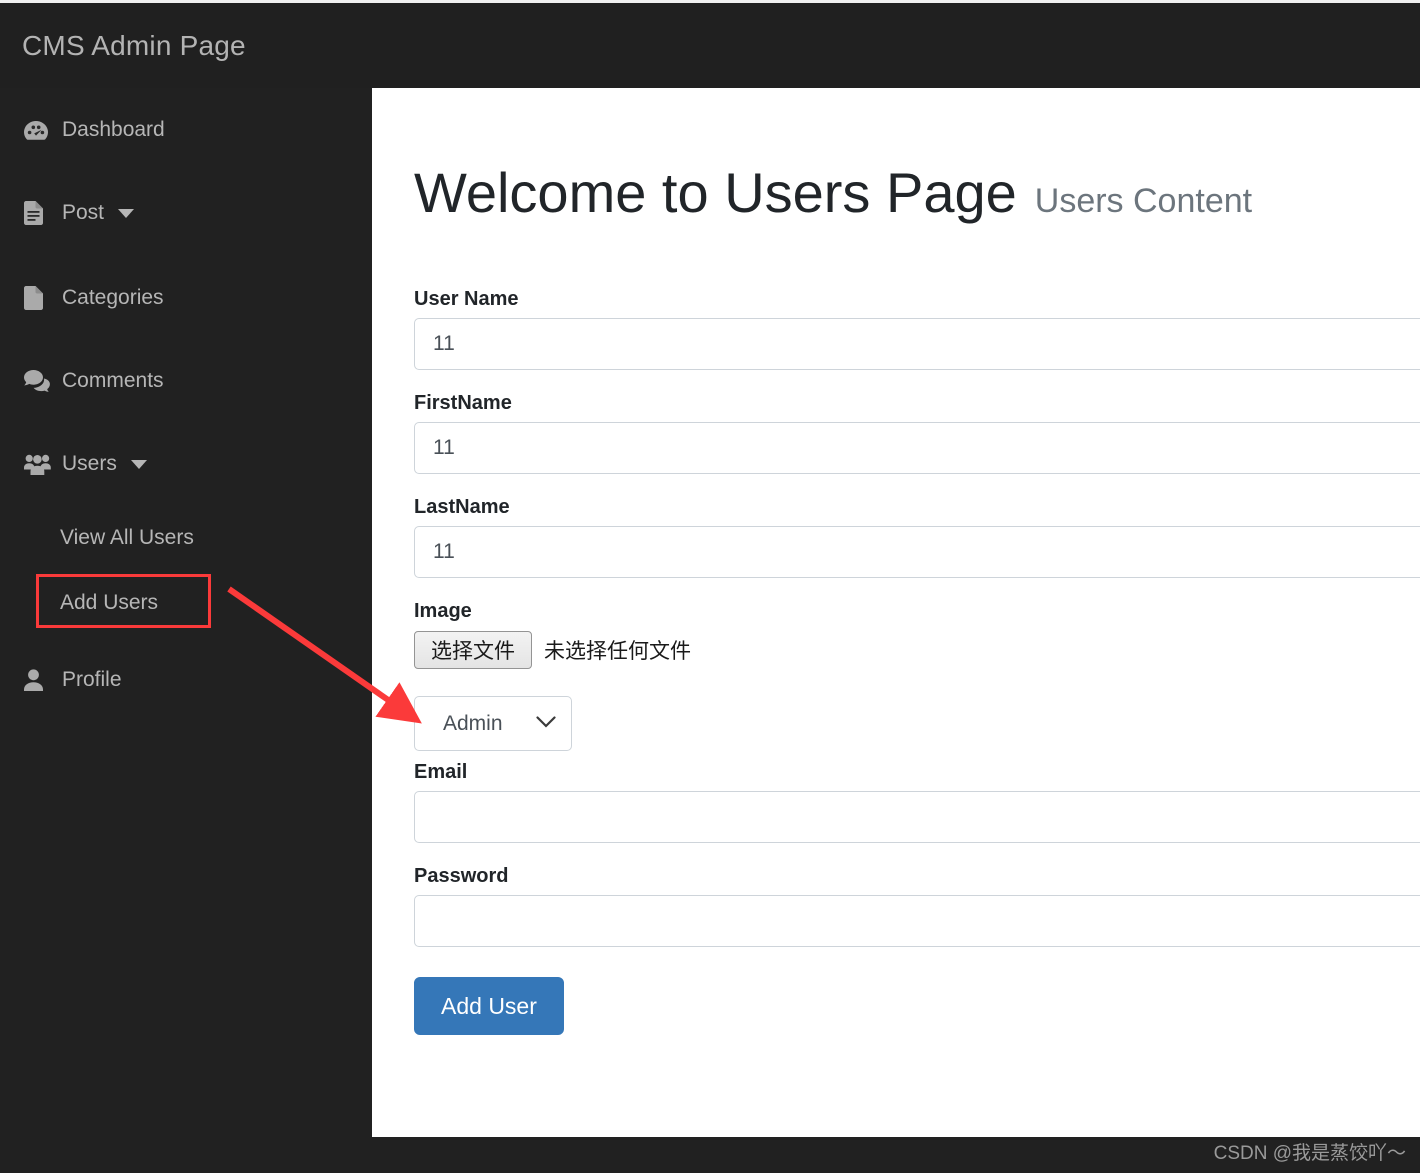 This screenshot has height=1173, width=1420. What do you see at coordinates (473, 650) in the screenshot?
I see `choose-file-button: 选择文件` at bounding box center [473, 650].